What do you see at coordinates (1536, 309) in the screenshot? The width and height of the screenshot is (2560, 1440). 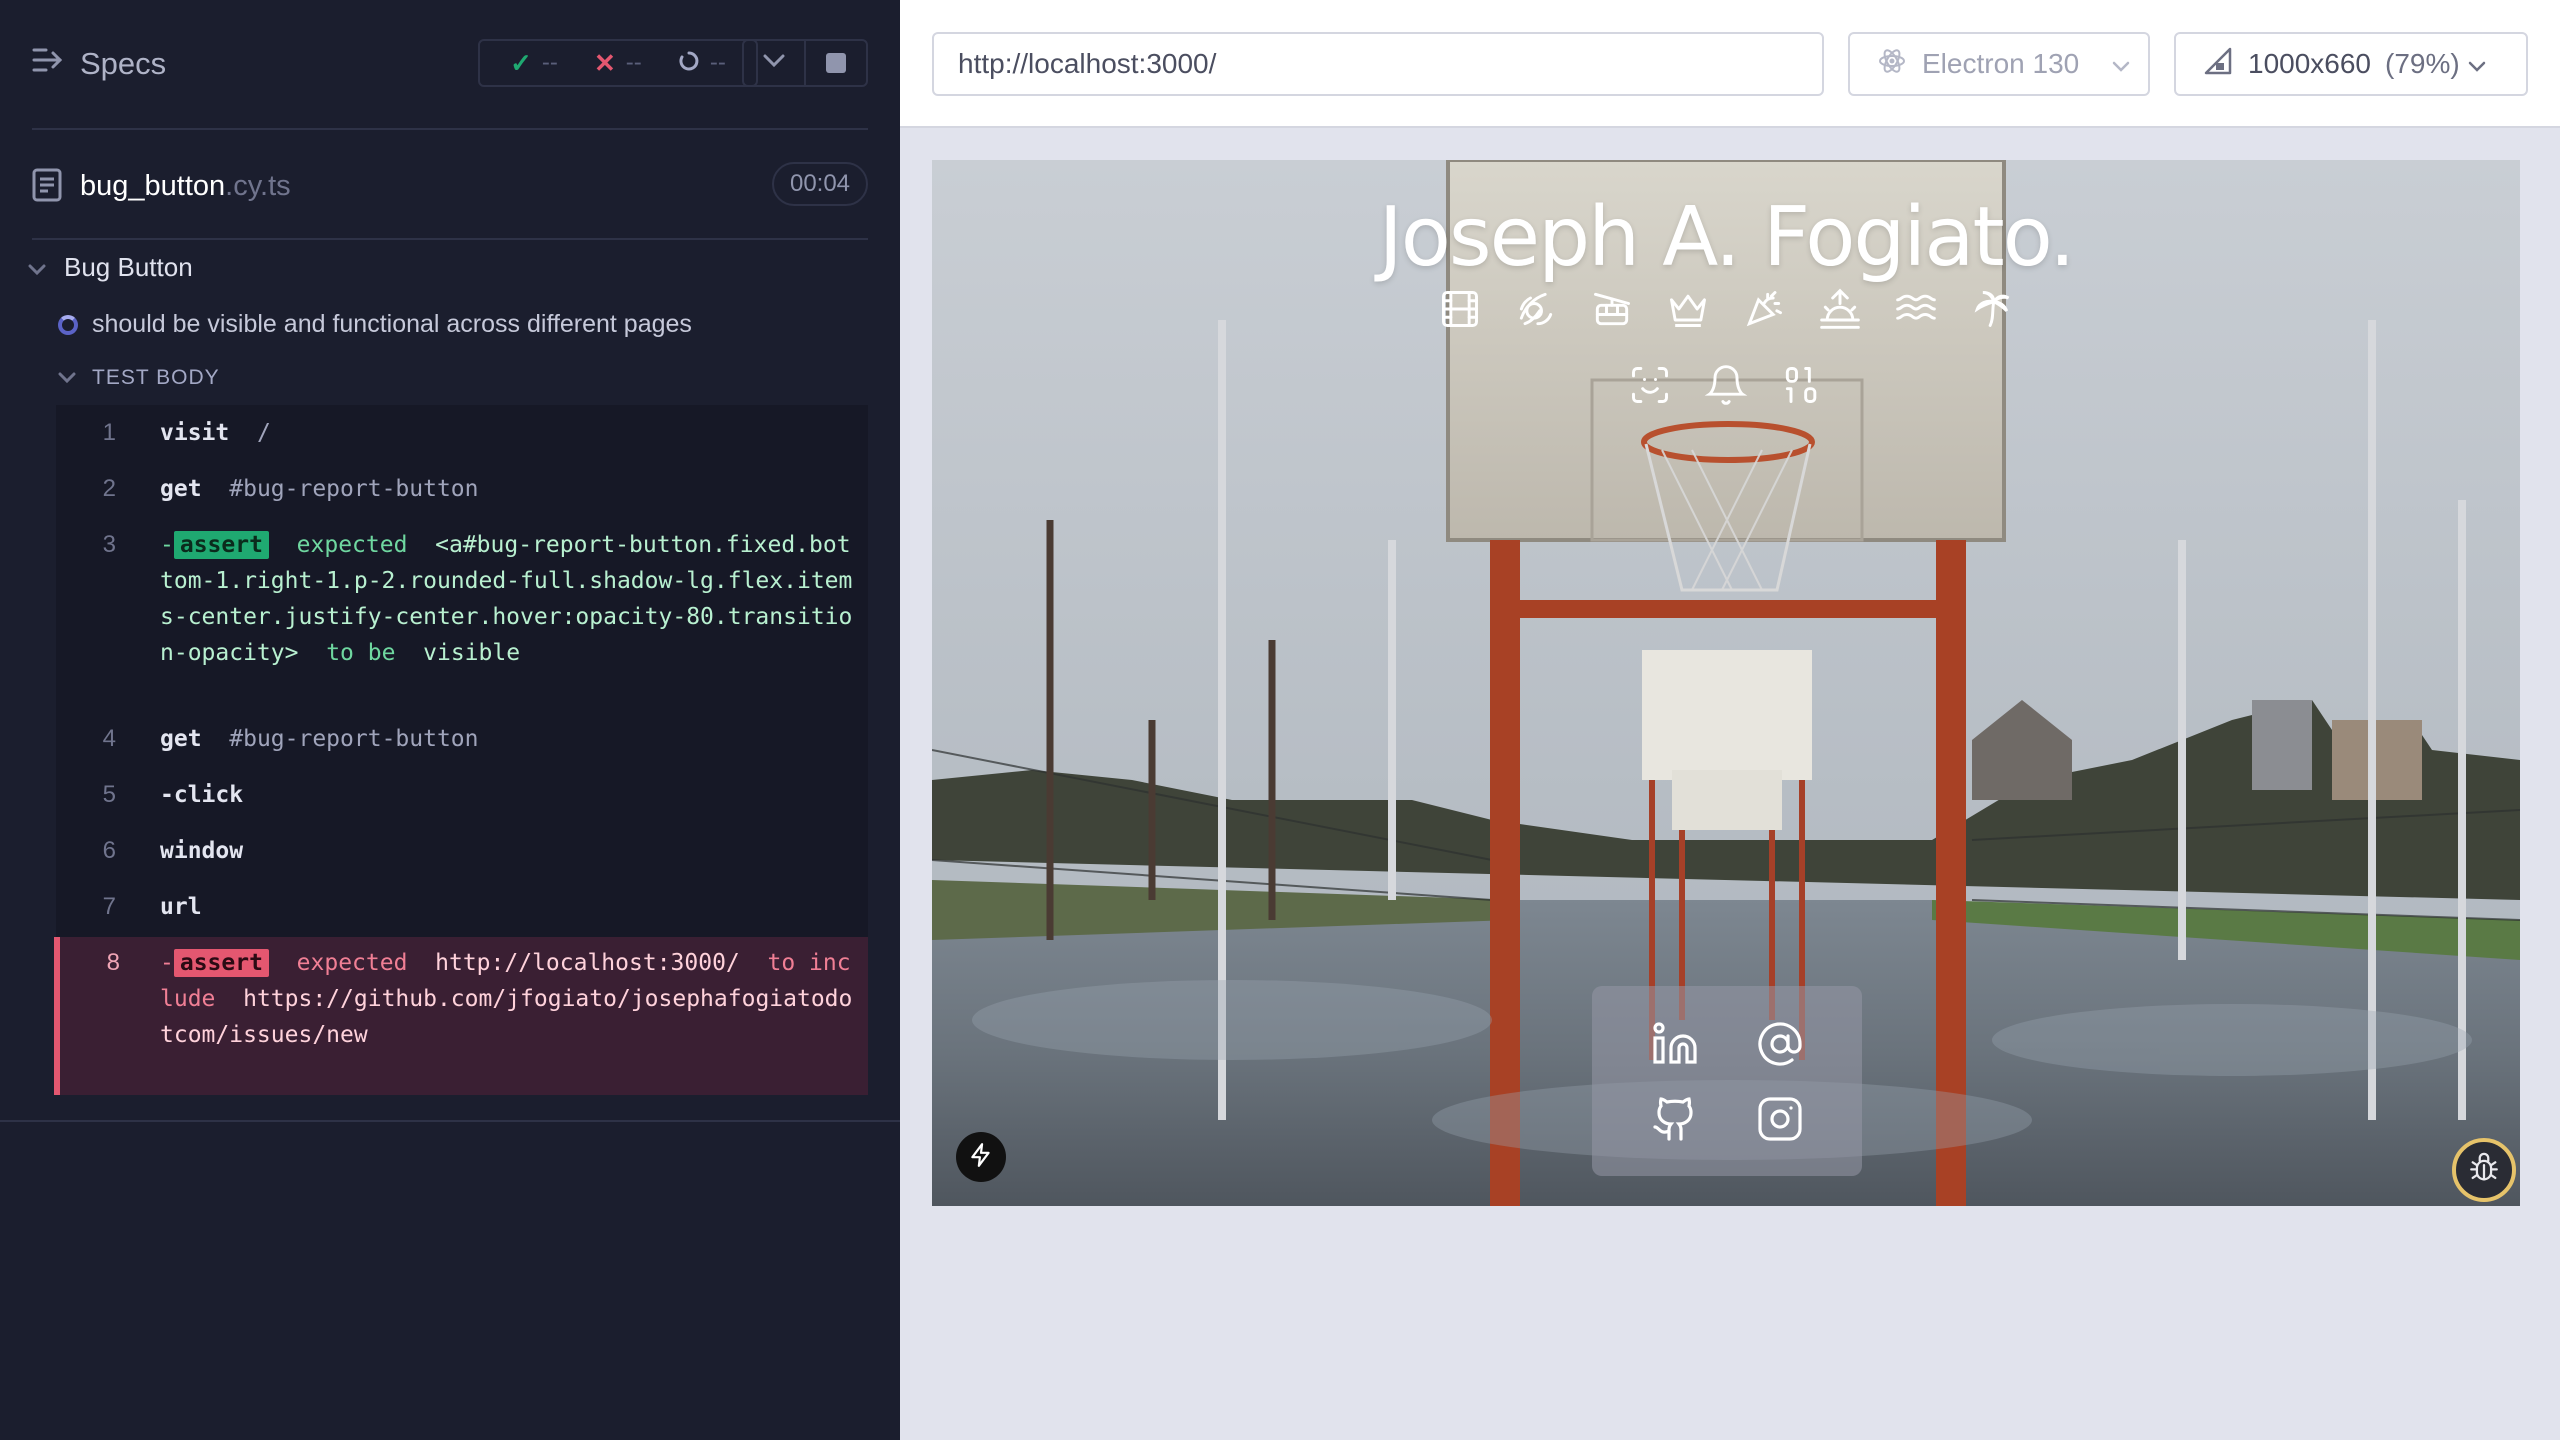 I see `croissant-icon` at bounding box center [1536, 309].